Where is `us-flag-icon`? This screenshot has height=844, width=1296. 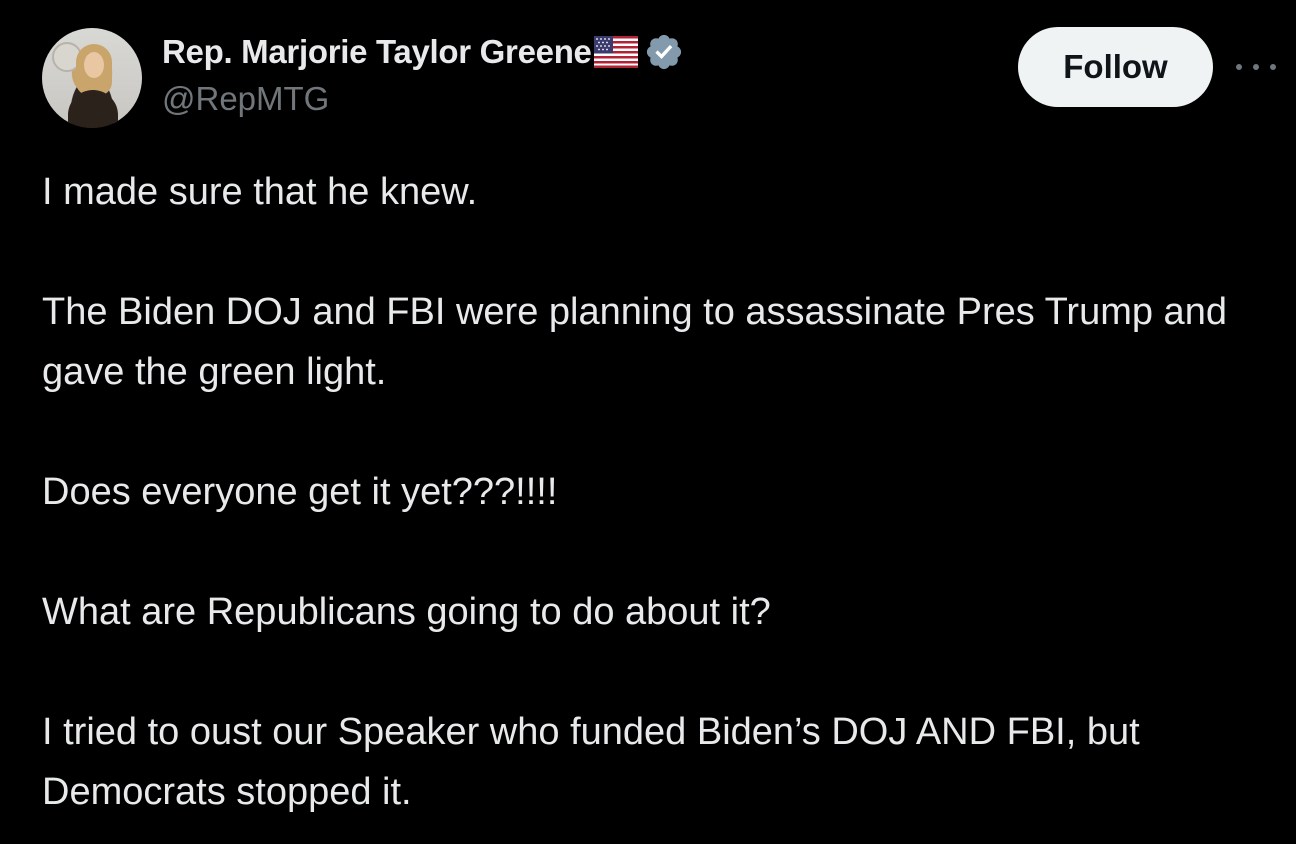
us-flag-icon is located at coordinates (615, 52).